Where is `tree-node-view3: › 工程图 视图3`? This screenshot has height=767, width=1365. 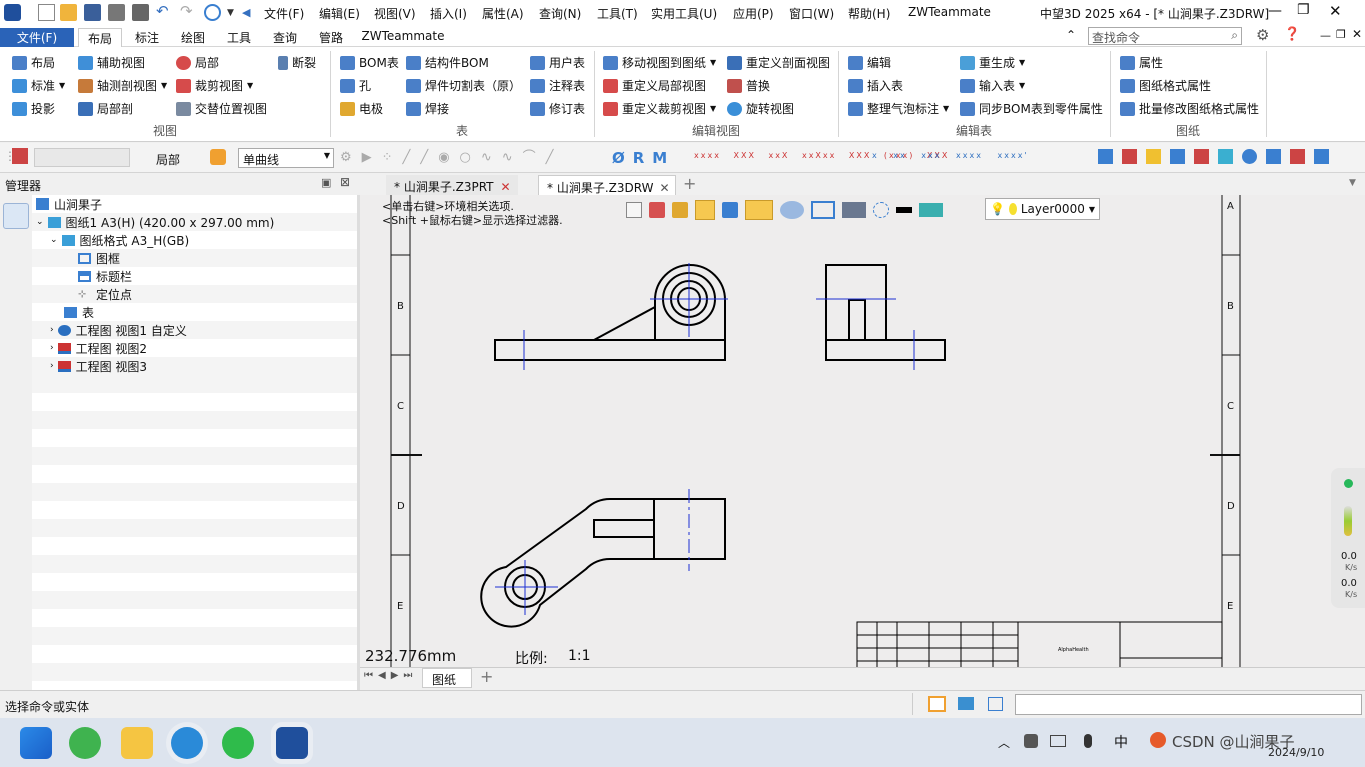 tree-node-view3: › 工程图 视图3 is located at coordinates (194, 366).